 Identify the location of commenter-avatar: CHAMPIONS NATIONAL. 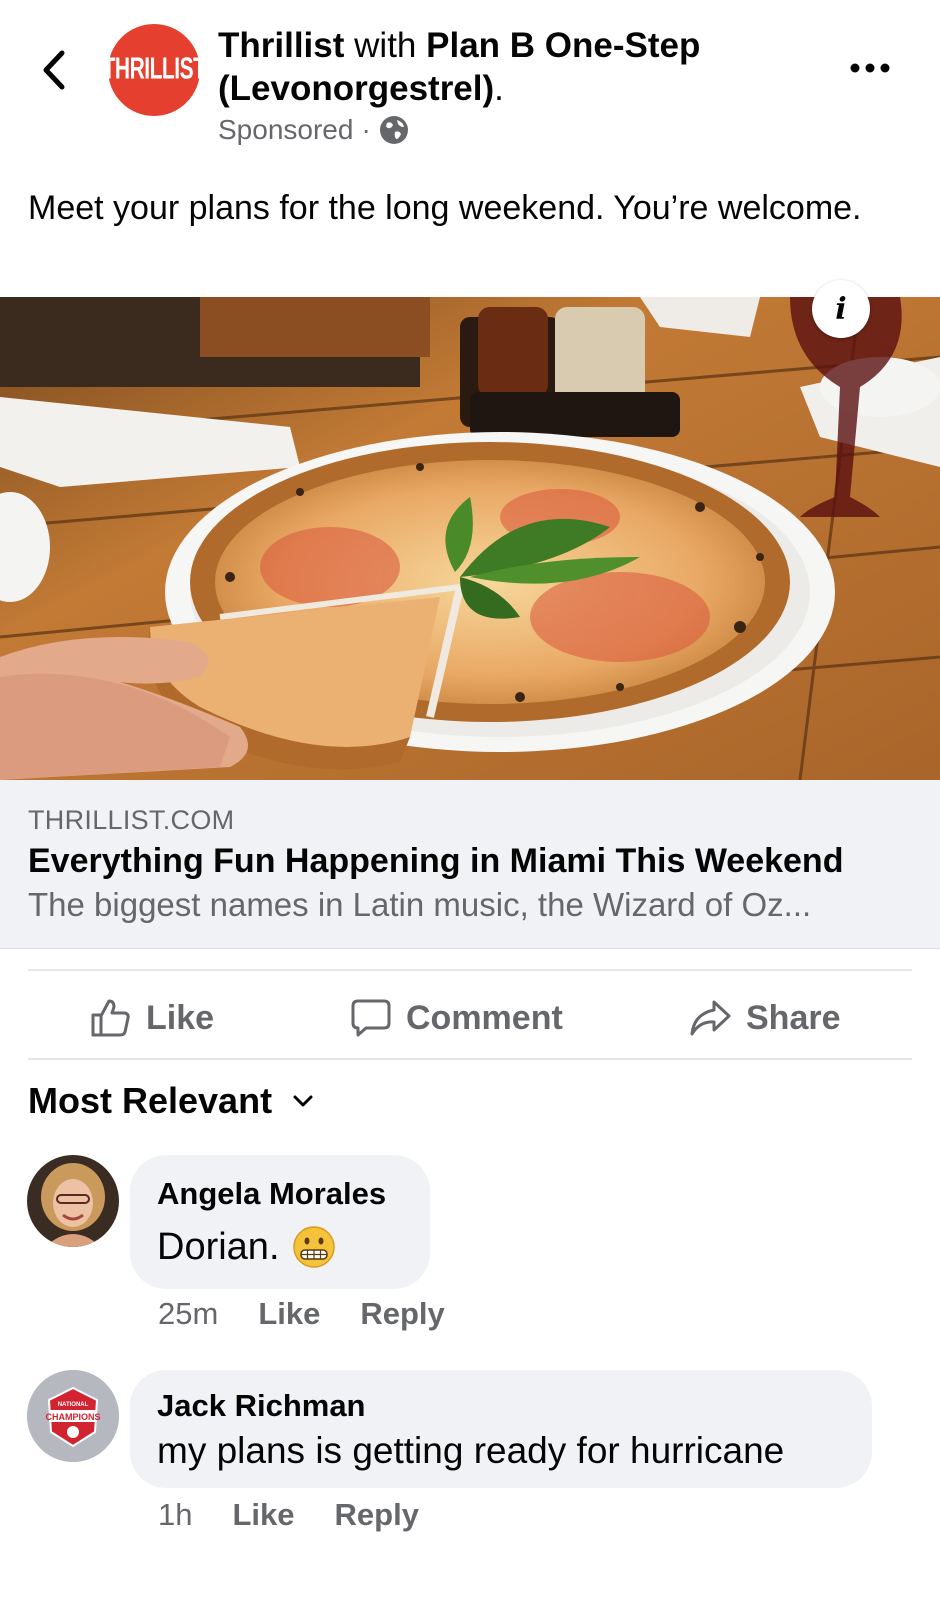
(73, 1416).